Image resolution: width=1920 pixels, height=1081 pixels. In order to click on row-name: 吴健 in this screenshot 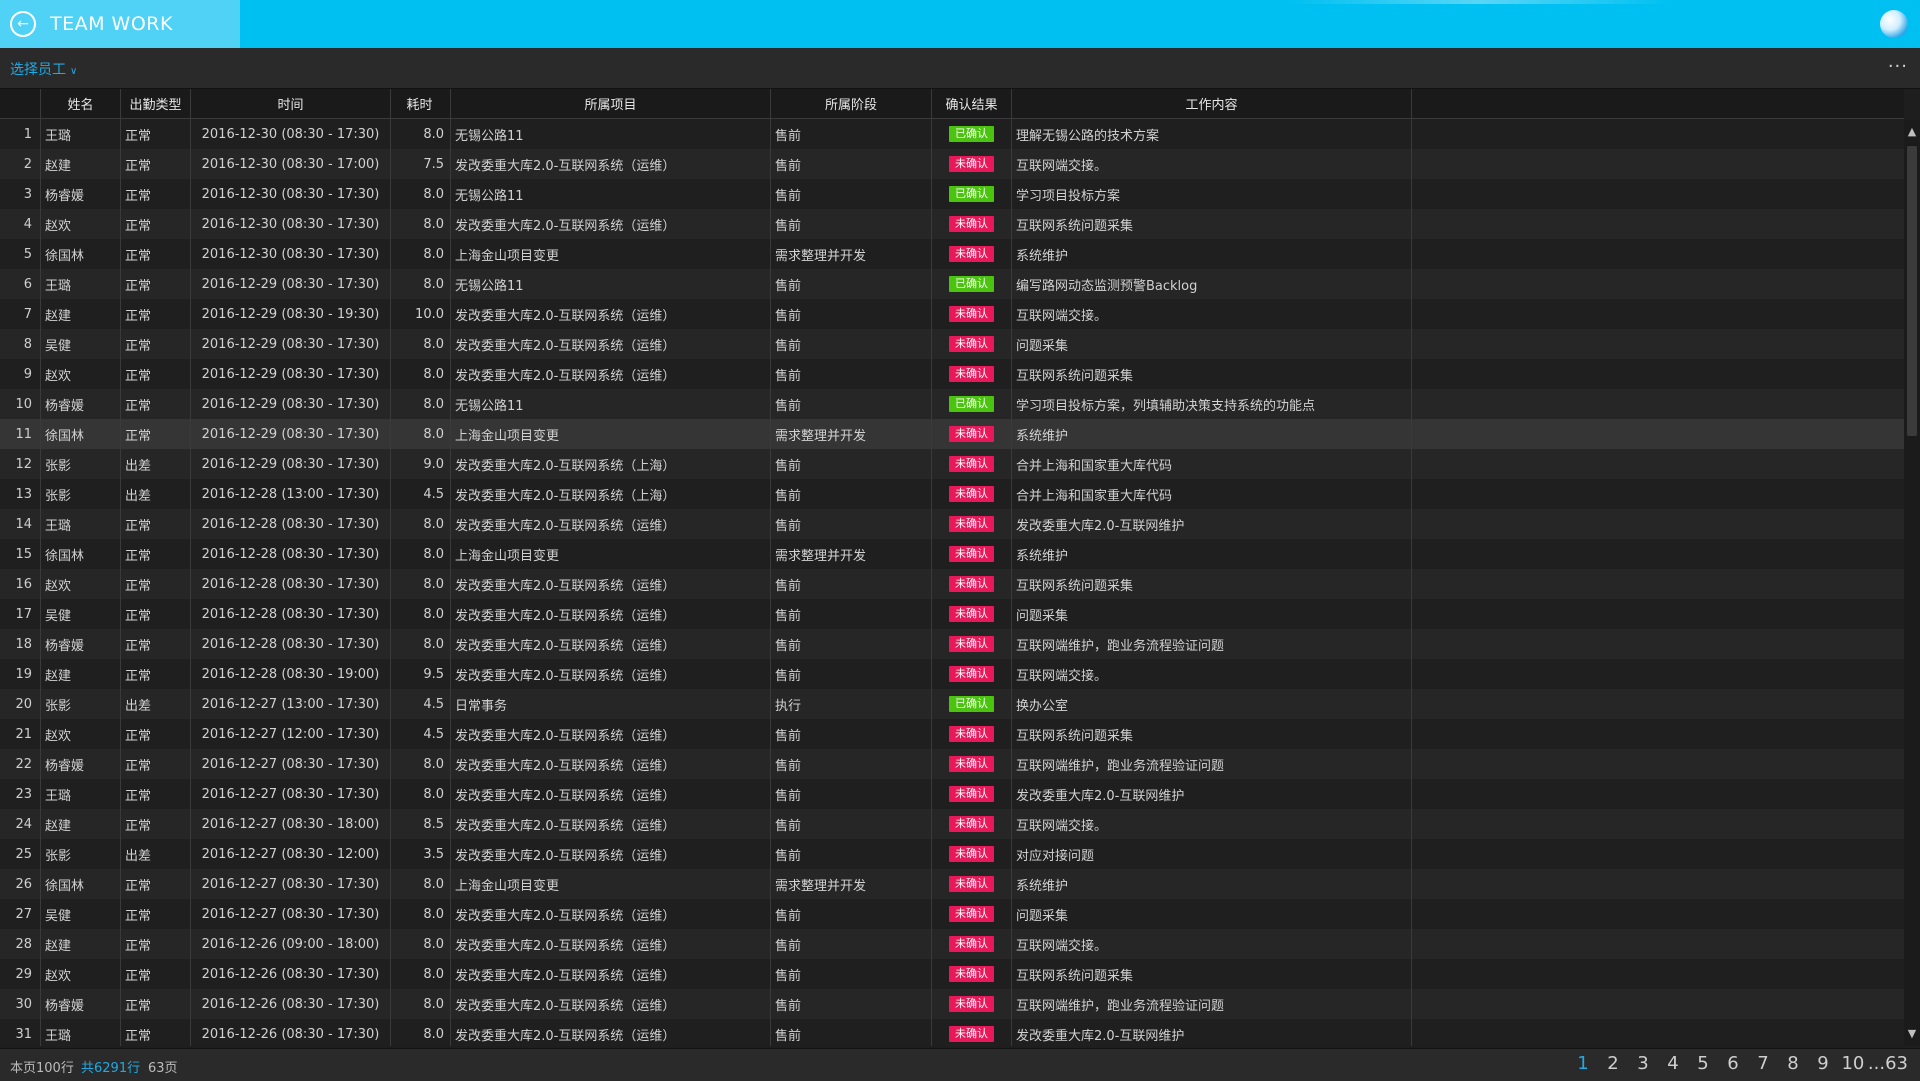, I will do `click(81, 344)`.